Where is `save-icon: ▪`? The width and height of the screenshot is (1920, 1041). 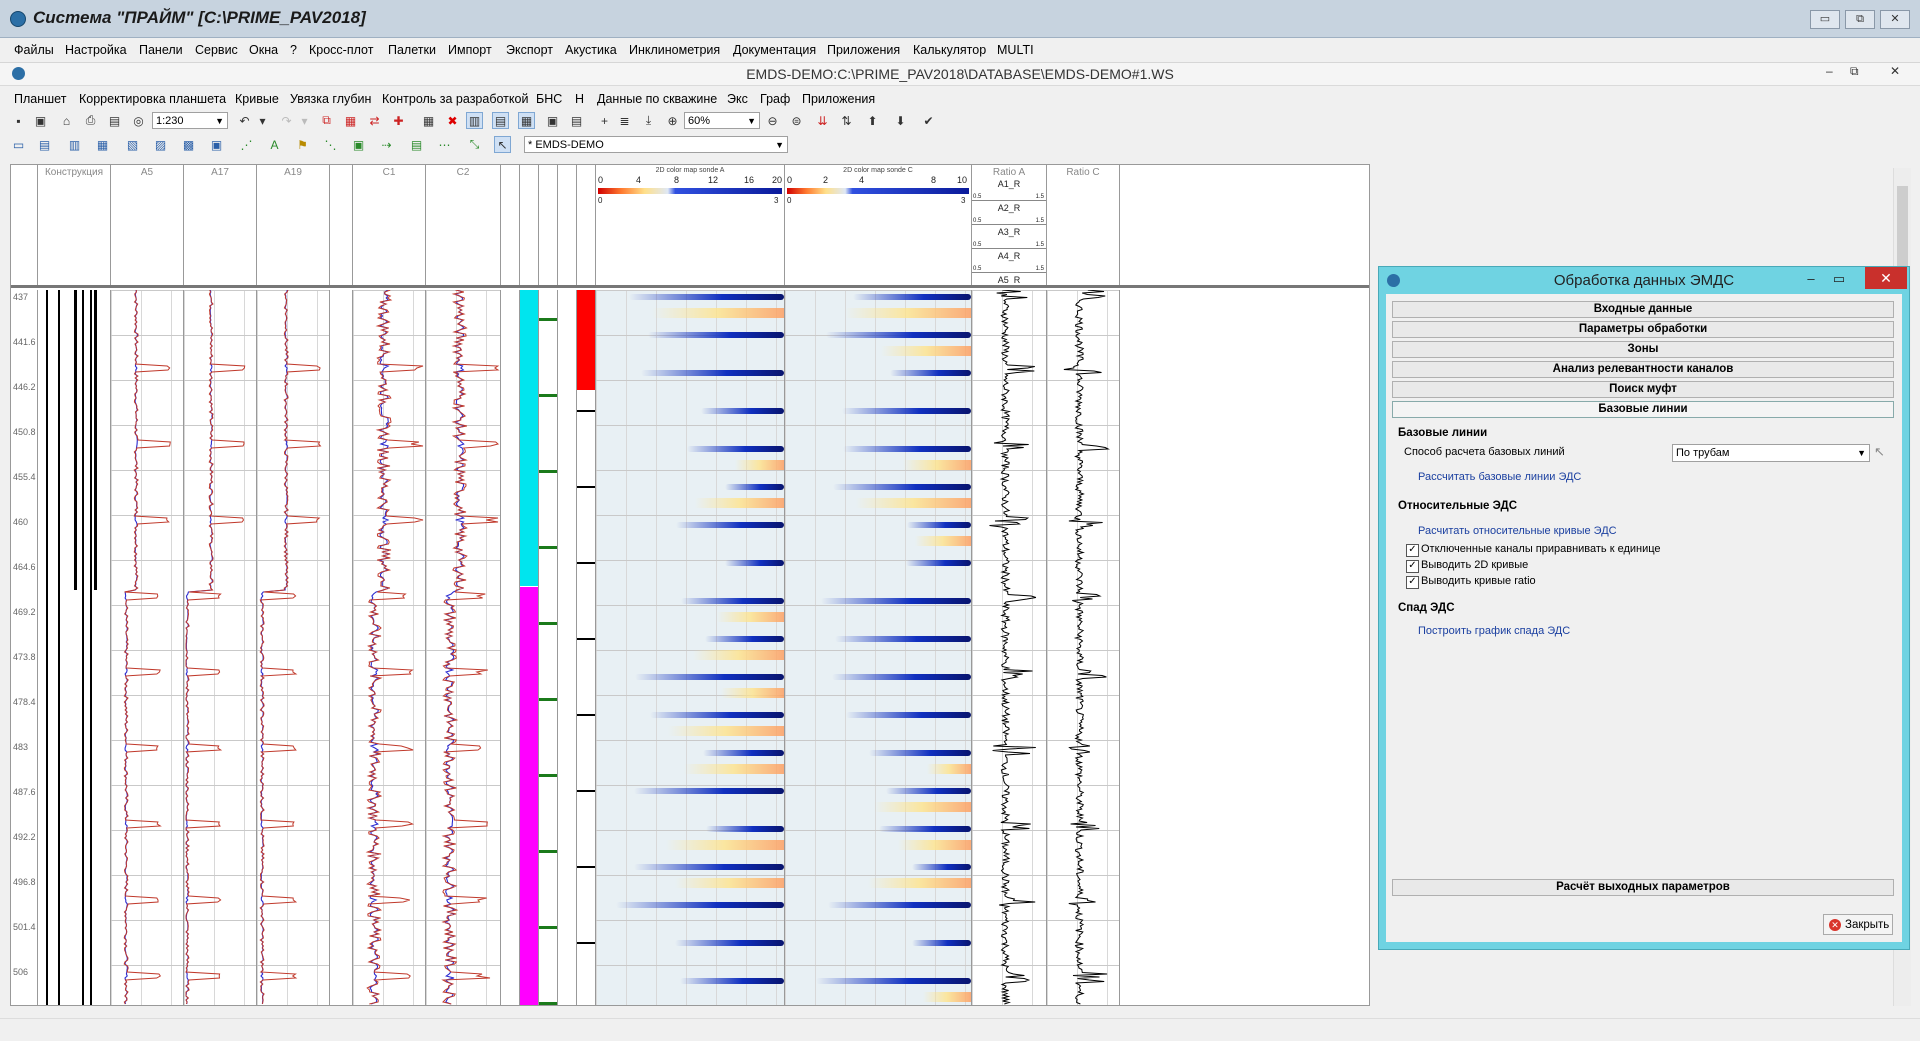
save-icon: ▪ is located at coordinates (18, 120).